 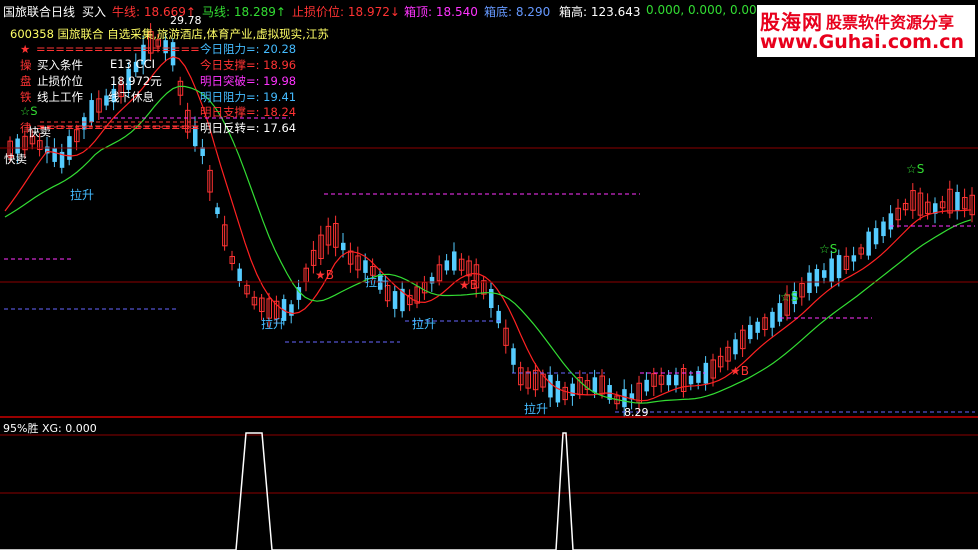 What do you see at coordinates (15, 159) in the screenshot?
I see `kuaimai-label-b: 快卖` at bounding box center [15, 159].